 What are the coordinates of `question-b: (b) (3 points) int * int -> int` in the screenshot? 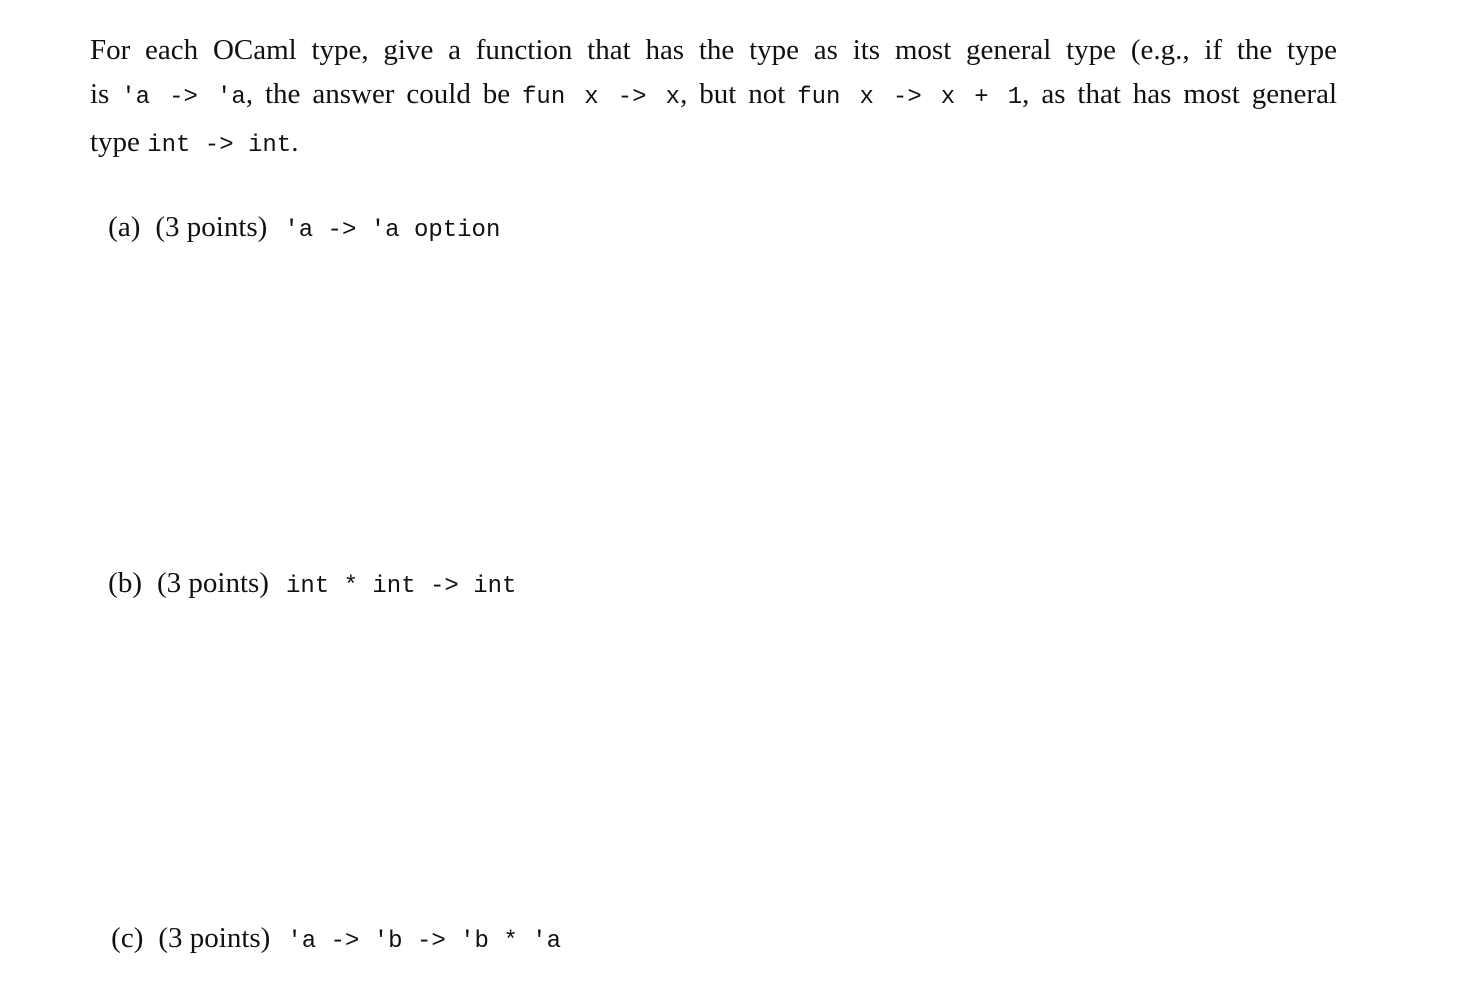 It's located at (307, 563).